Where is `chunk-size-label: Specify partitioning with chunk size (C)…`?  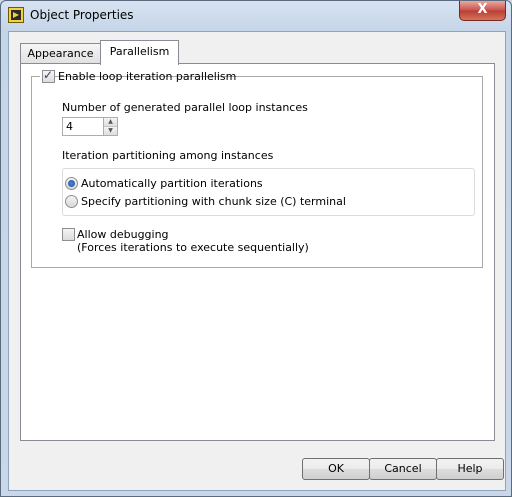 chunk-size-label: Specify partitioning with chunk size (C)… is located at coordinates (213, 201).